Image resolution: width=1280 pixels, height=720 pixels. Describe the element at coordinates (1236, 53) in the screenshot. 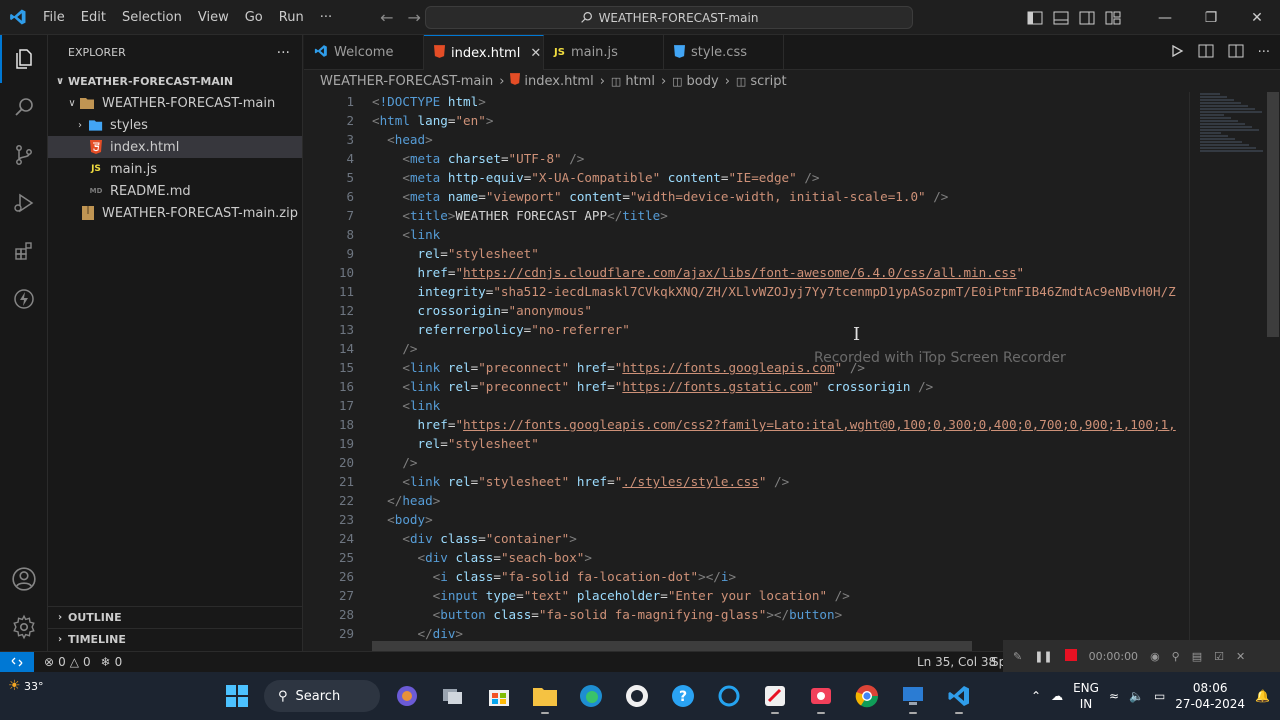

I see `split-editor-icon` at that location.